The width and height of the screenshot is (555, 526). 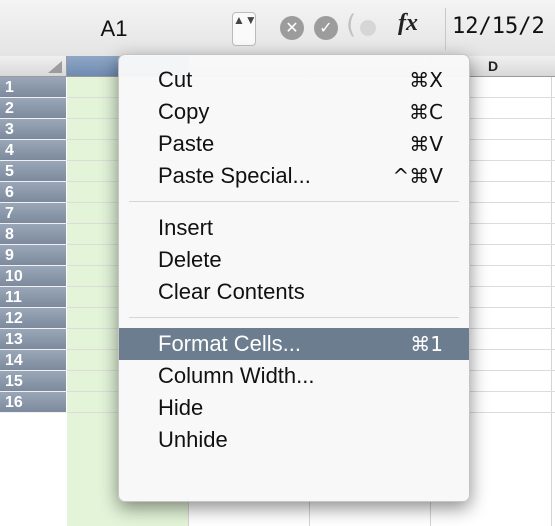 I want to click on insert-function-icon: fx, so click(x=408, y=23).